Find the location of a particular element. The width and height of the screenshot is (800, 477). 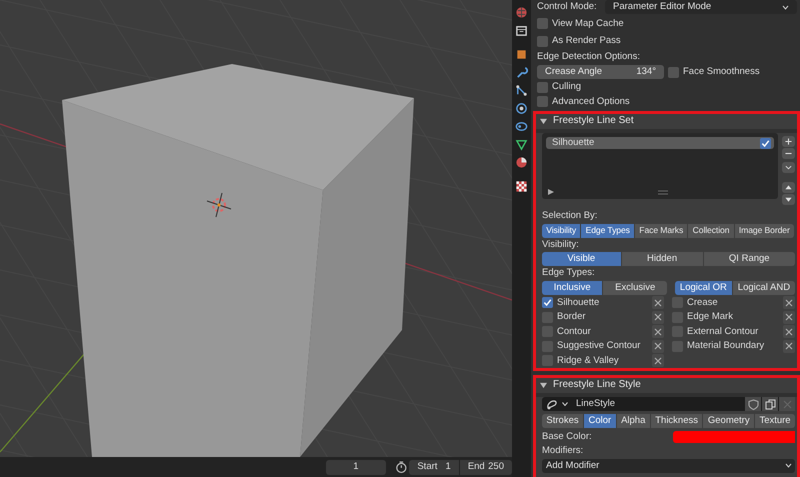

toggle-button: Collection is located at coordinates (711, 231).